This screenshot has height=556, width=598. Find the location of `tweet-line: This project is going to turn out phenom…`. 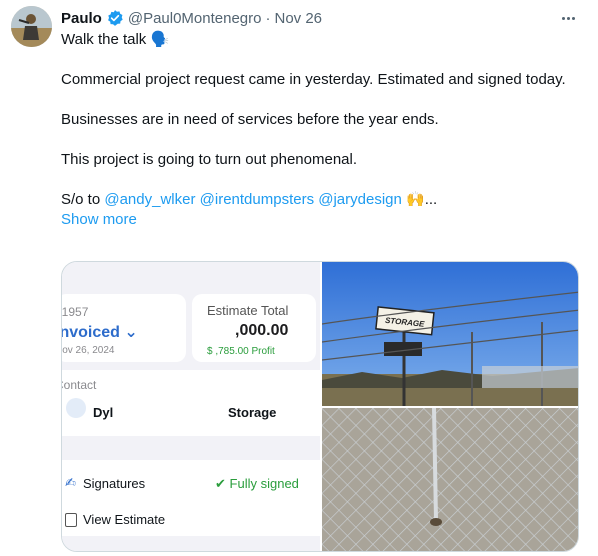

tweet-line: This project is going to turn out phenom… is located at coordinates (209, 159).